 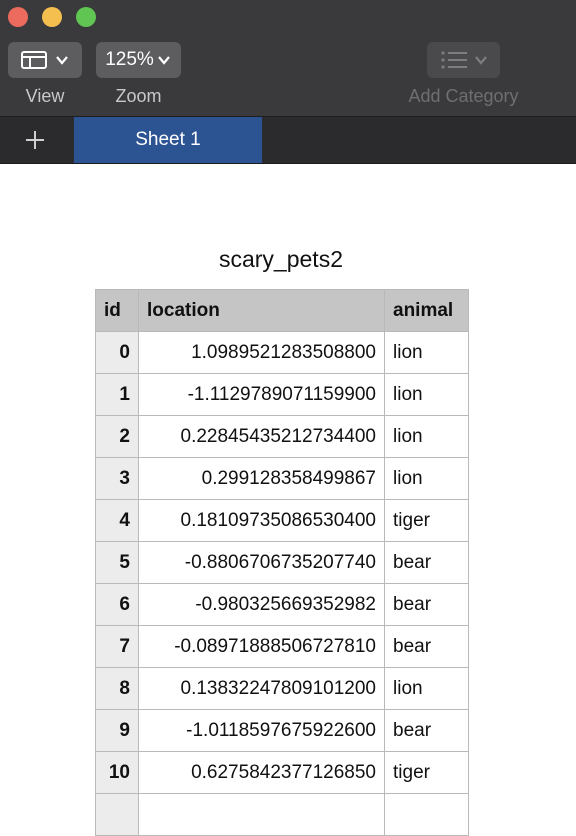 I want to click on location-cell: 0.13832247809101200, so click(x=261, y=688).